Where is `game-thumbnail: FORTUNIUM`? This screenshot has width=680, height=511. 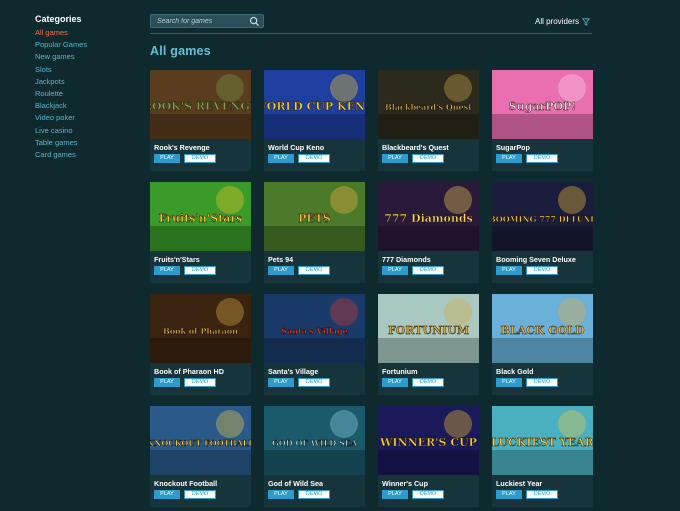
game-thumbnail: FORTUNIUM is located at coordinates (428, 328).